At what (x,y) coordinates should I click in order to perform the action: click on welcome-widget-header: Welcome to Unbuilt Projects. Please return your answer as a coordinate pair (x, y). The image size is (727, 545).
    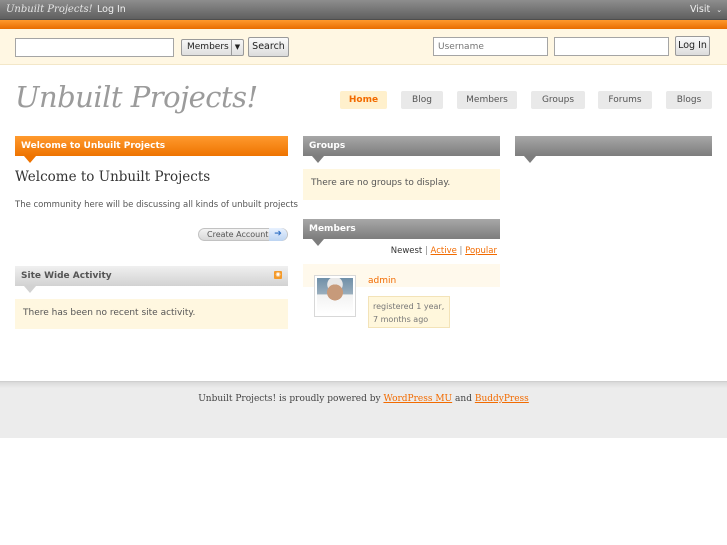
    Looking at the image, I should click on (151, 146).